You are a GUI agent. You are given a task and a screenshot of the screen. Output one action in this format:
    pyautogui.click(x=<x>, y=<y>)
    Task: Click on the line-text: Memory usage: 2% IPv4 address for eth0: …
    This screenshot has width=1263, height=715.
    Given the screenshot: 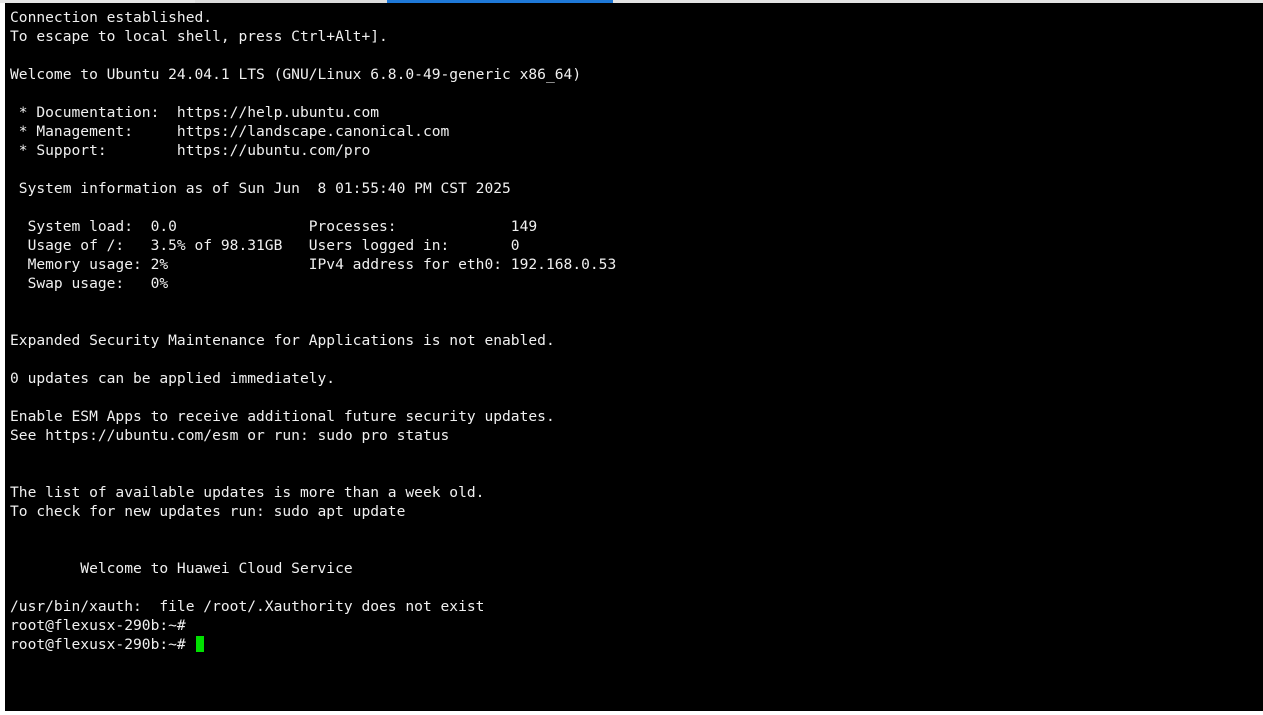 What is the action you would take?
    pyautogui.click(x=313, y=264)
    